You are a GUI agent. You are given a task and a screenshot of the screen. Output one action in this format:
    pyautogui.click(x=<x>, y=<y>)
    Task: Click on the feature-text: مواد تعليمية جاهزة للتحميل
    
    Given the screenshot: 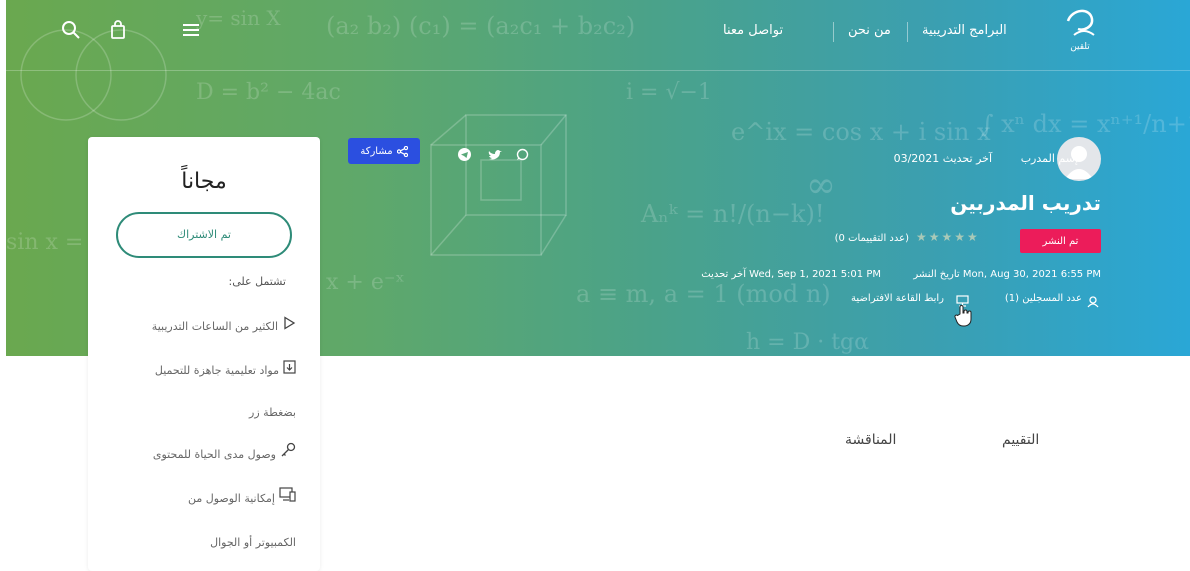 What is the action you would take?
    pyautogui.click(x=216, y=370)
    